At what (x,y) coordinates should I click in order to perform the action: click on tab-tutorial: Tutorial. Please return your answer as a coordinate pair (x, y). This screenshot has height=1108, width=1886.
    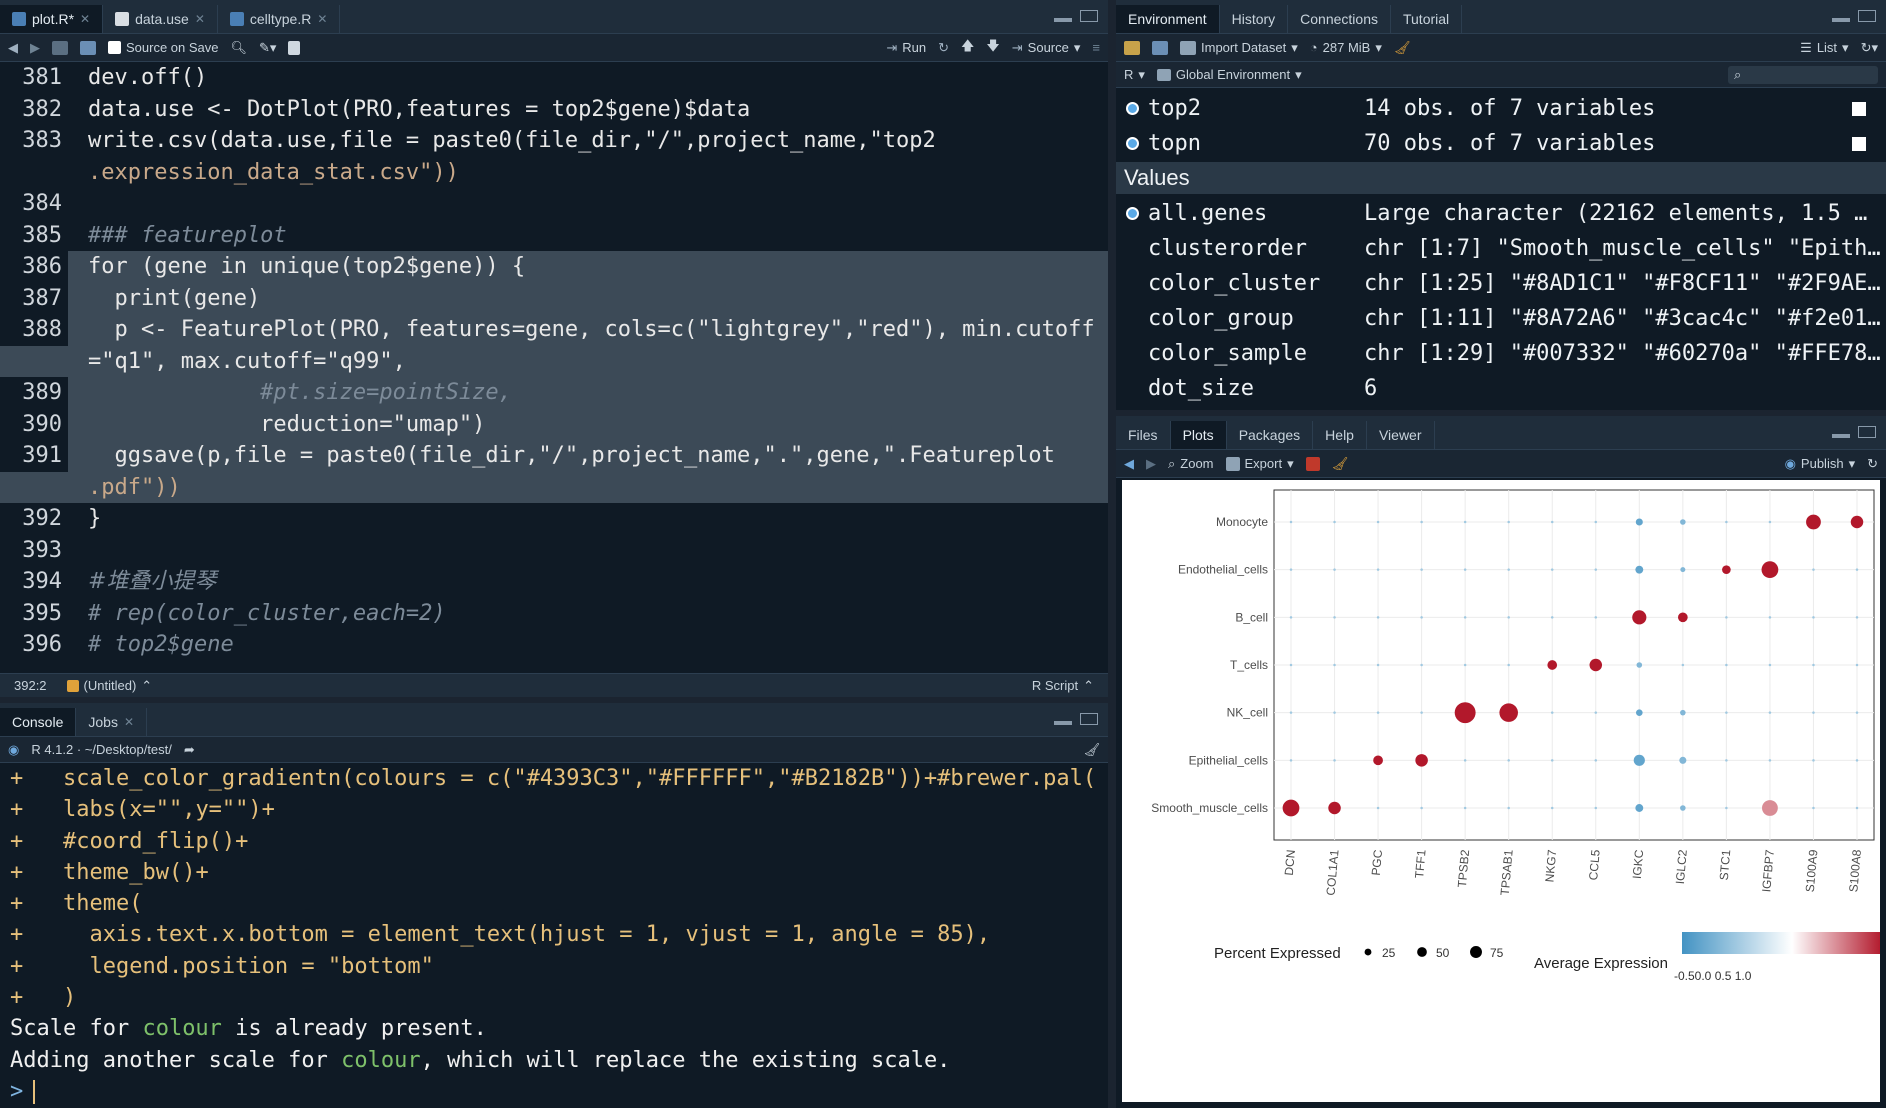
    Looking at the image, I should click on (1427, 19).